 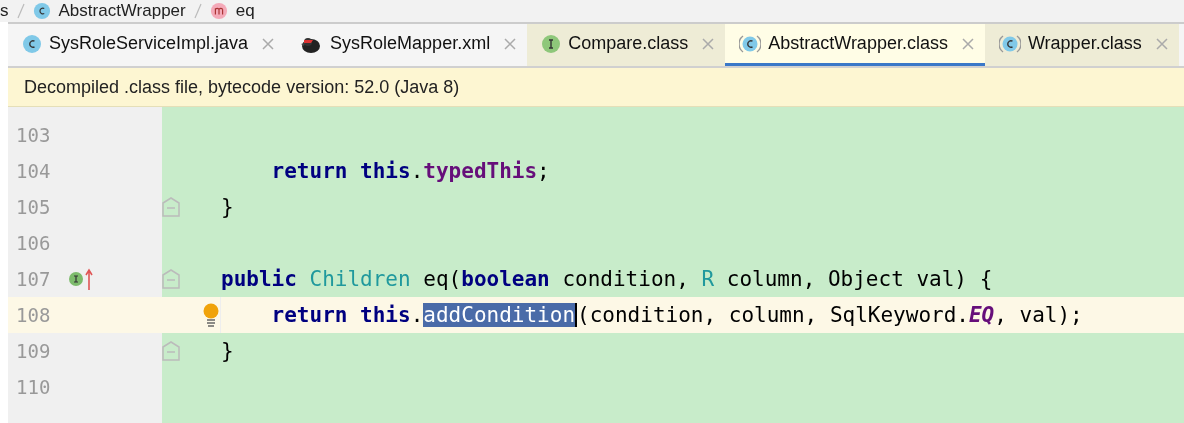 I want to click on line-number: 109, so click(x=33, y=351).